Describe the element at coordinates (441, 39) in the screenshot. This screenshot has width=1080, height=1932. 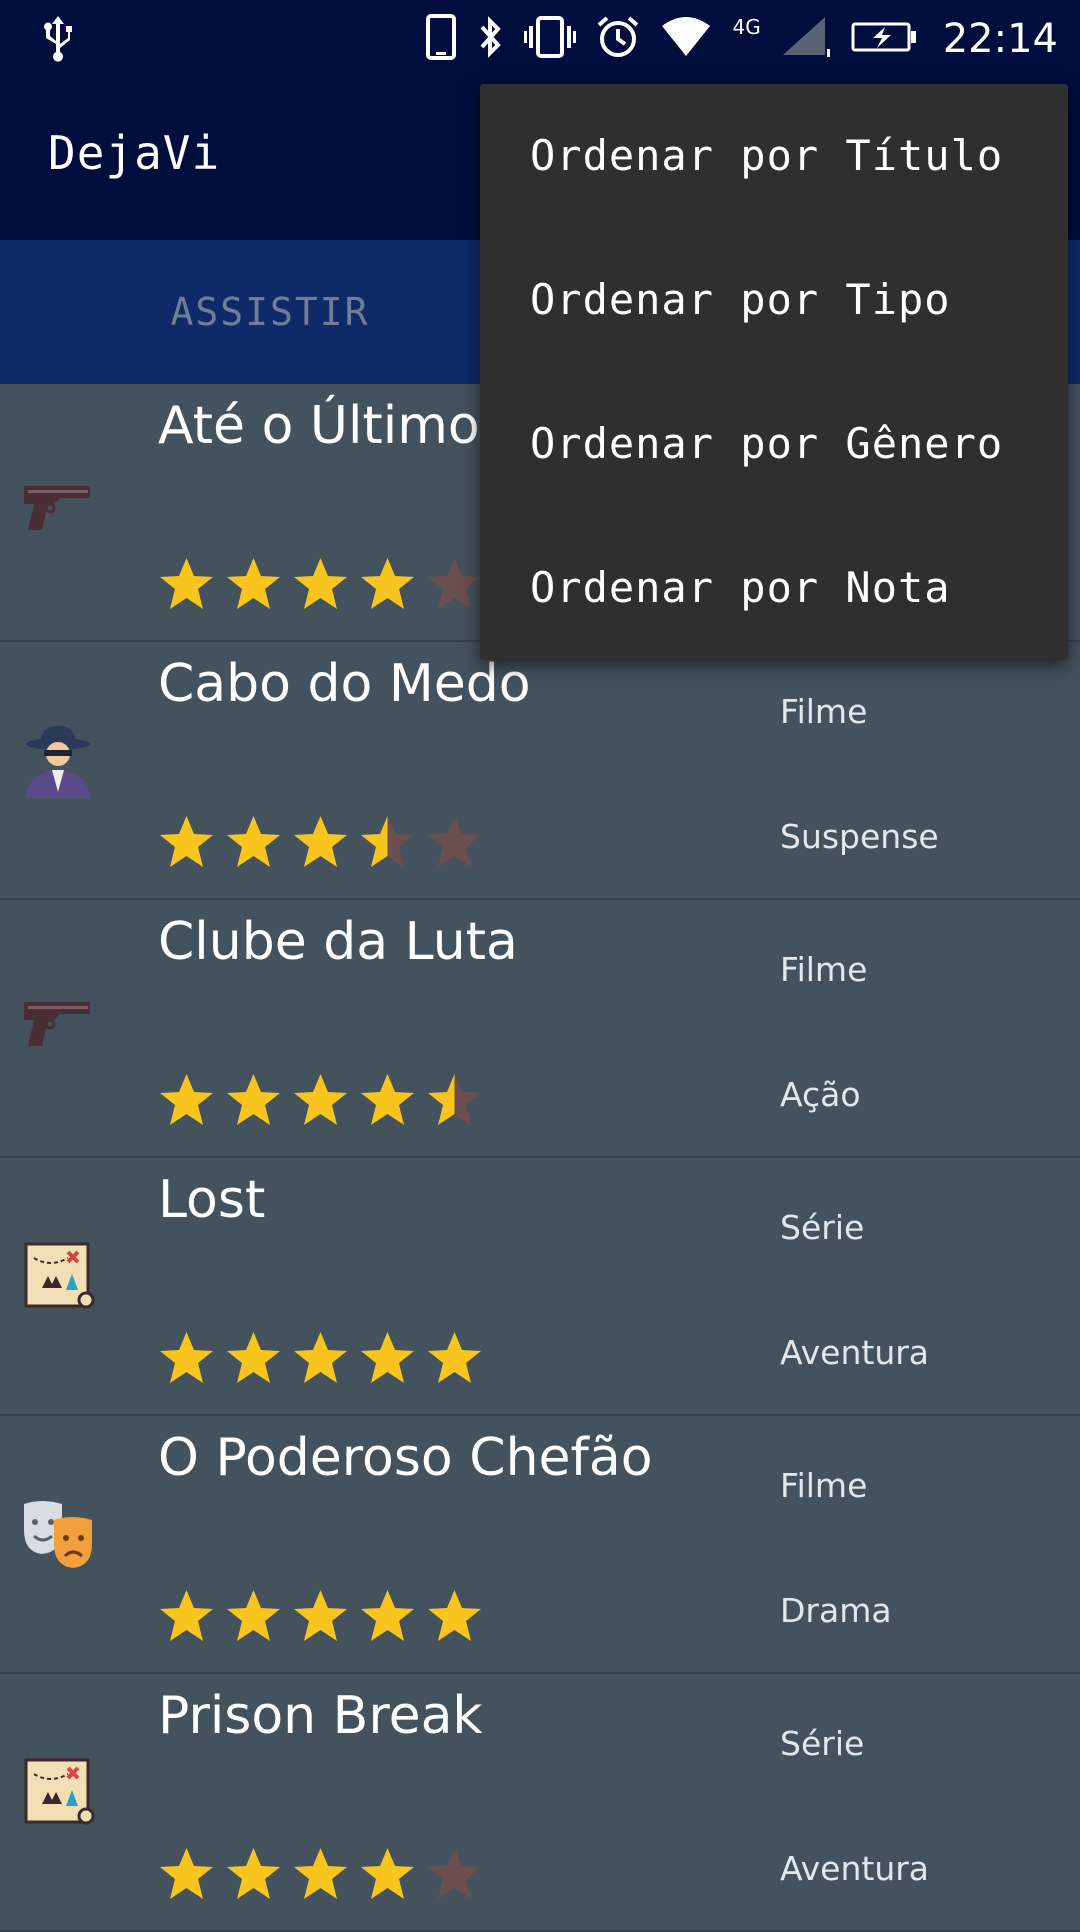
I see `phone-icon` at that location.